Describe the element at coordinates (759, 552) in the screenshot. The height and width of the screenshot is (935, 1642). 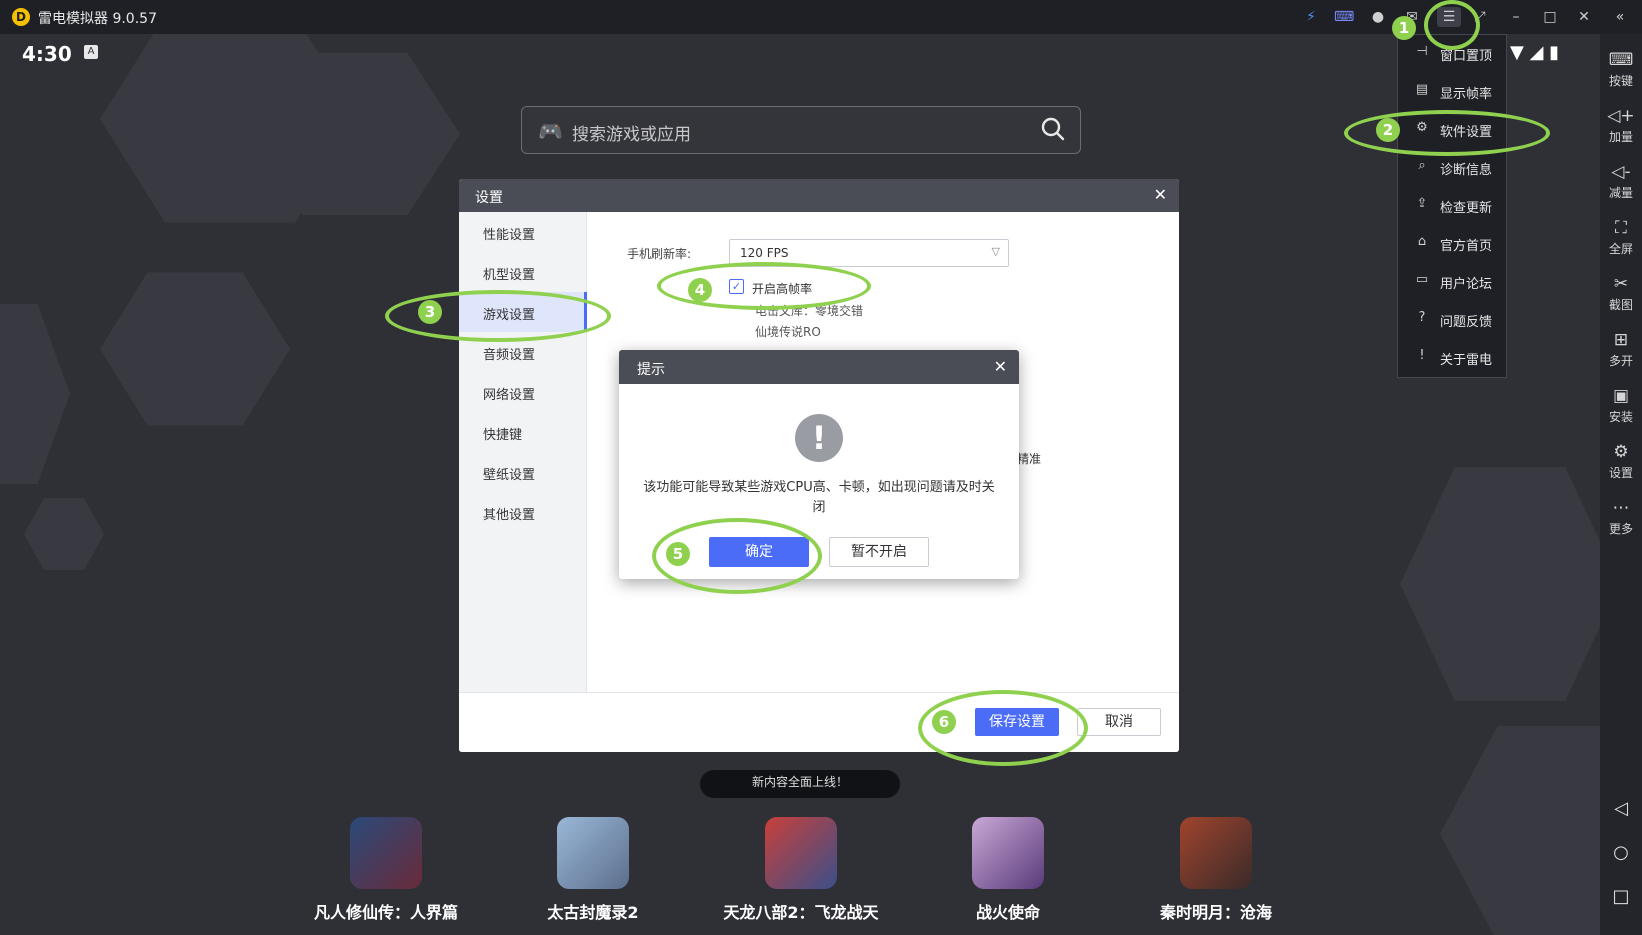
I see `confirm-button: 确定` at that location.